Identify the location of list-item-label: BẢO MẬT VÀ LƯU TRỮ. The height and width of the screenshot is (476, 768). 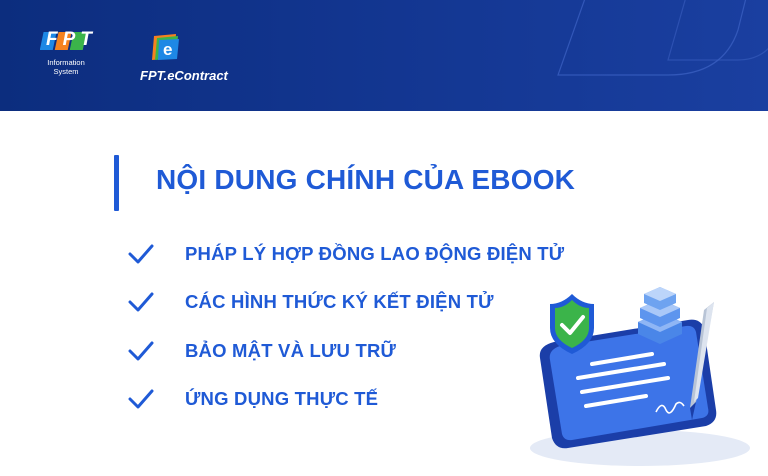
(291, 350).